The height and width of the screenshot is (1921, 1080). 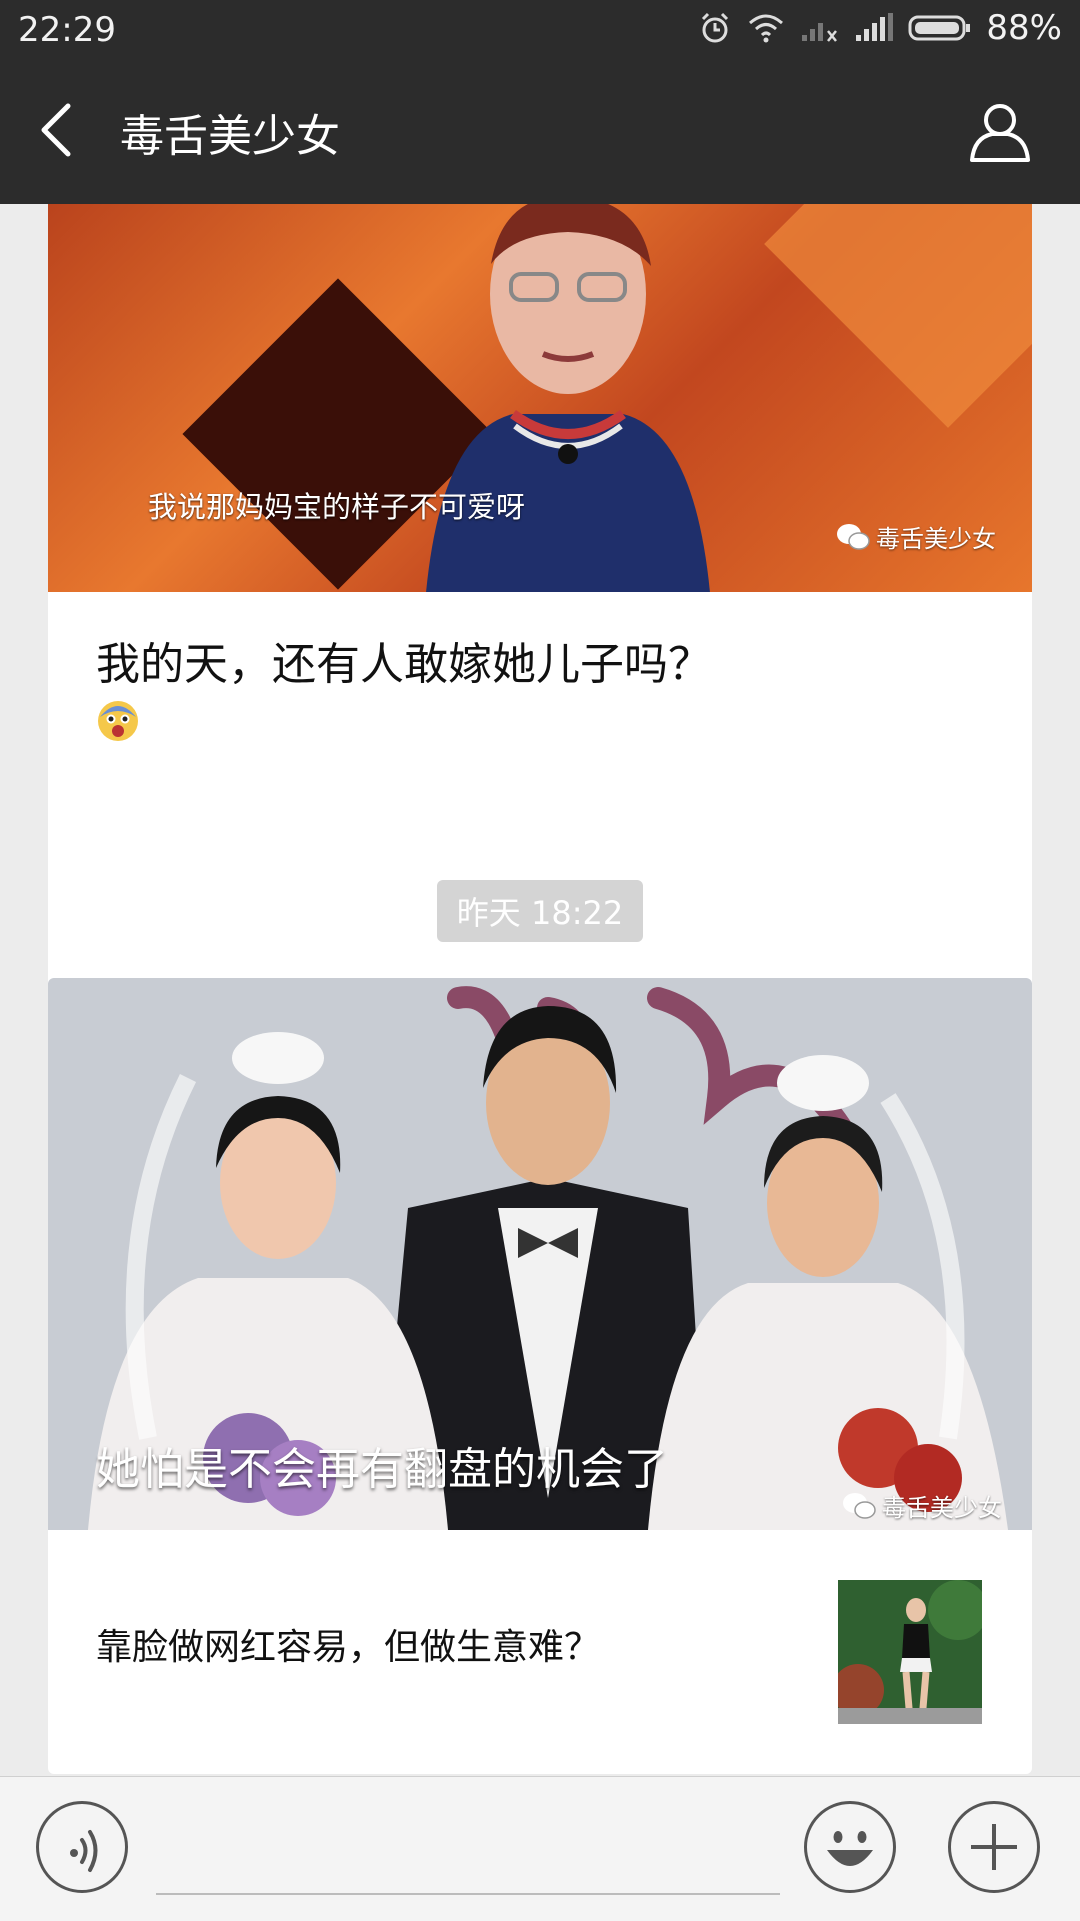 I want to click on image-caption: 我说那妈妈宝的样子不可爱呀, so click(x=337, y=507).